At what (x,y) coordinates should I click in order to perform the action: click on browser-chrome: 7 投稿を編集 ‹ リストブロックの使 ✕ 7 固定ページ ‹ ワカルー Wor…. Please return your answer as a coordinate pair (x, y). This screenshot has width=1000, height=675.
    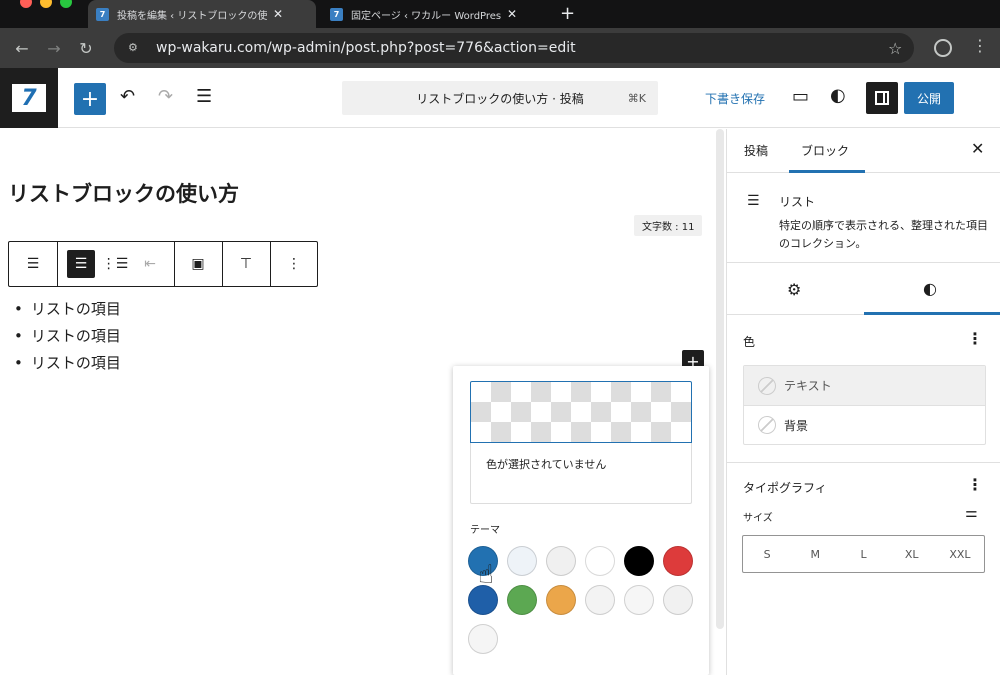
    Looking at the image, I should click on (500, 34).